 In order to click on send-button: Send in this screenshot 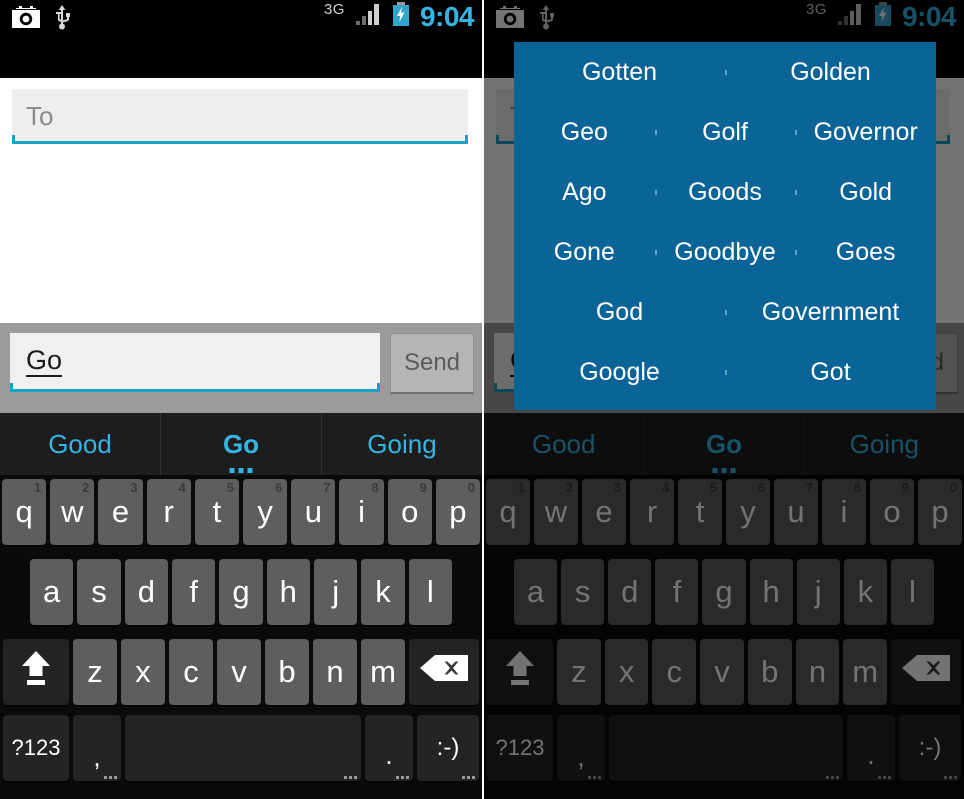, I will do `click(432, 363)`.